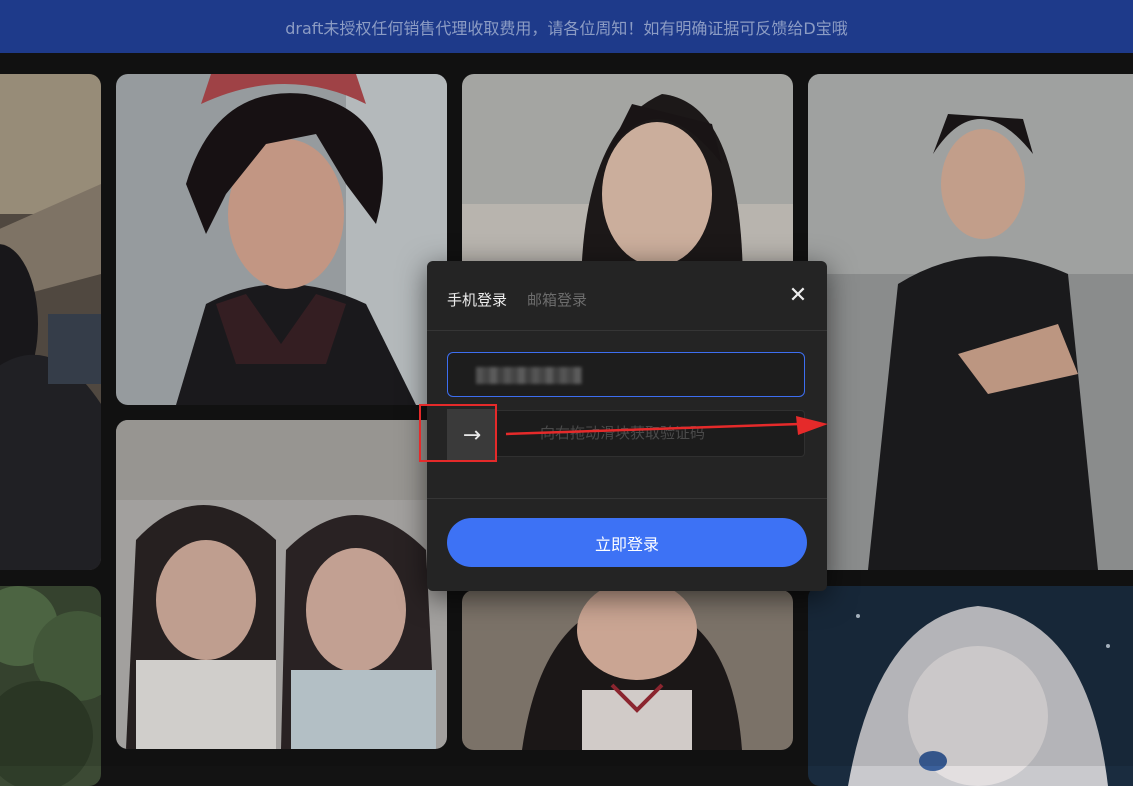 This screenshot has width=1133, height=786. What do you see at coordinates (557, 299) in the screenshot?
I see `tab-email-login: 邮箱登录` at bounding box center [557, 299].